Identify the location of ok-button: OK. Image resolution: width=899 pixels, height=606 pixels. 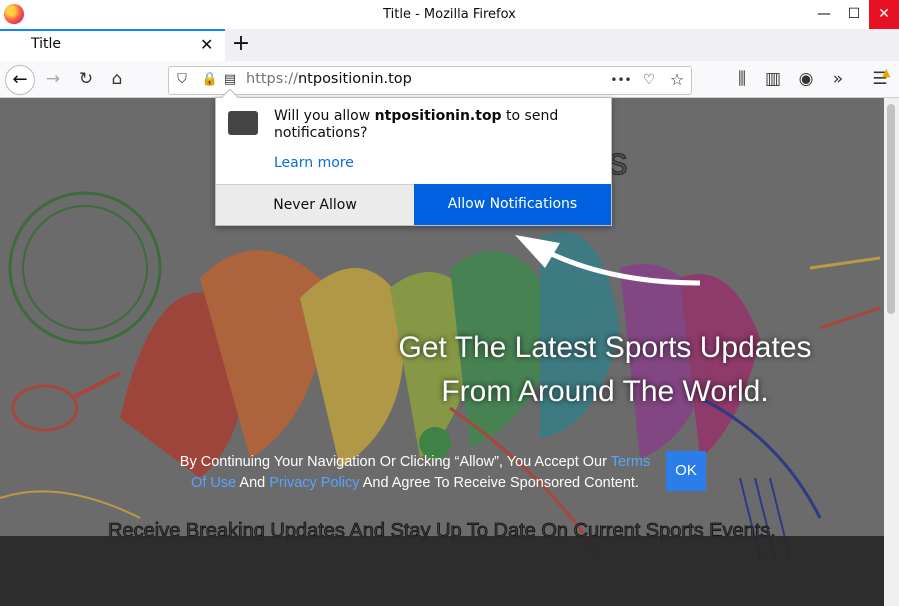
(686, 471).